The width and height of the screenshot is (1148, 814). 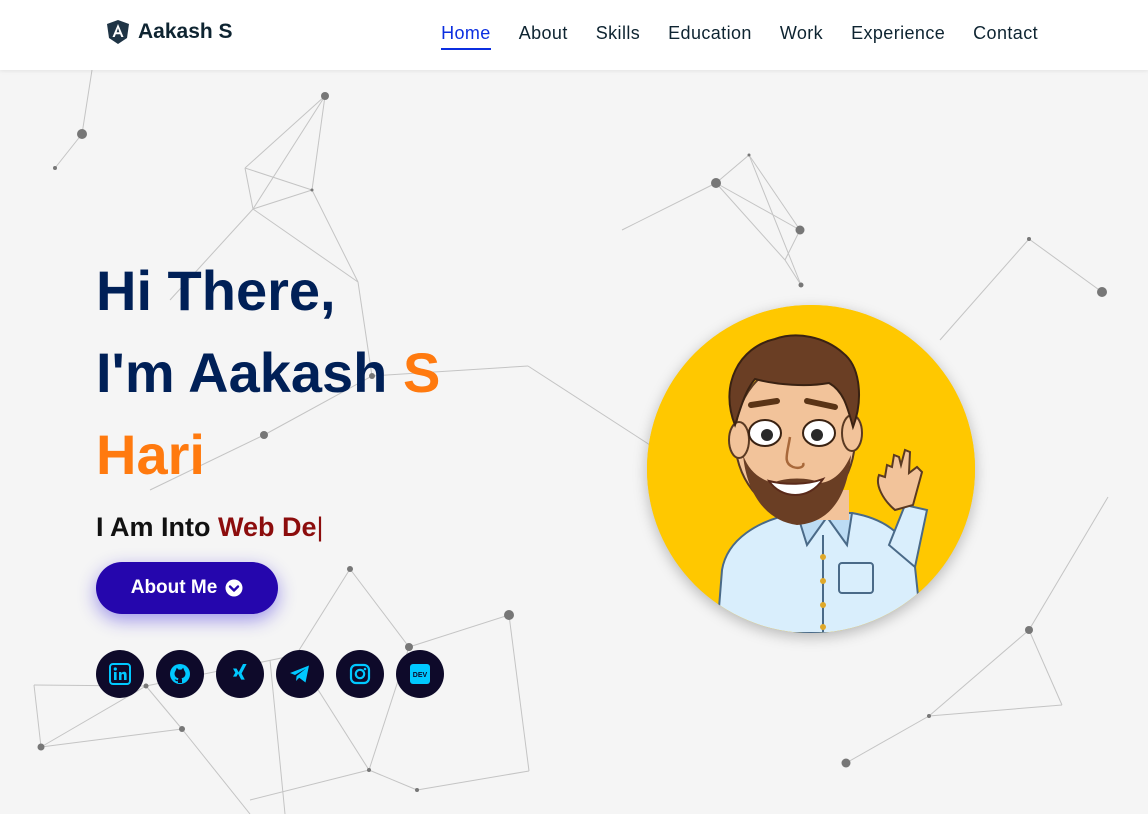 I want to click on github-link, so click(x=180, y=674).